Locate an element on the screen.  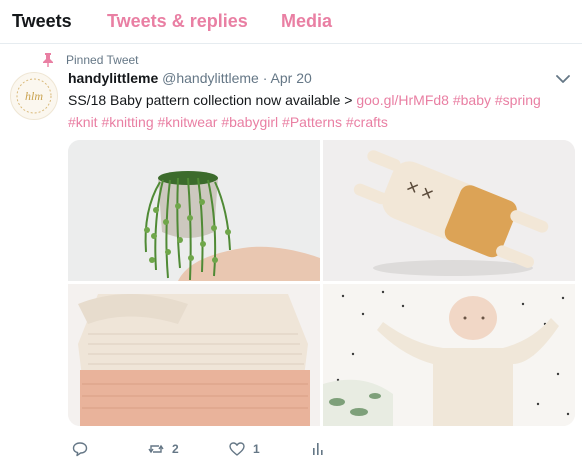
pin-icon is located at coordinates (48, 60).